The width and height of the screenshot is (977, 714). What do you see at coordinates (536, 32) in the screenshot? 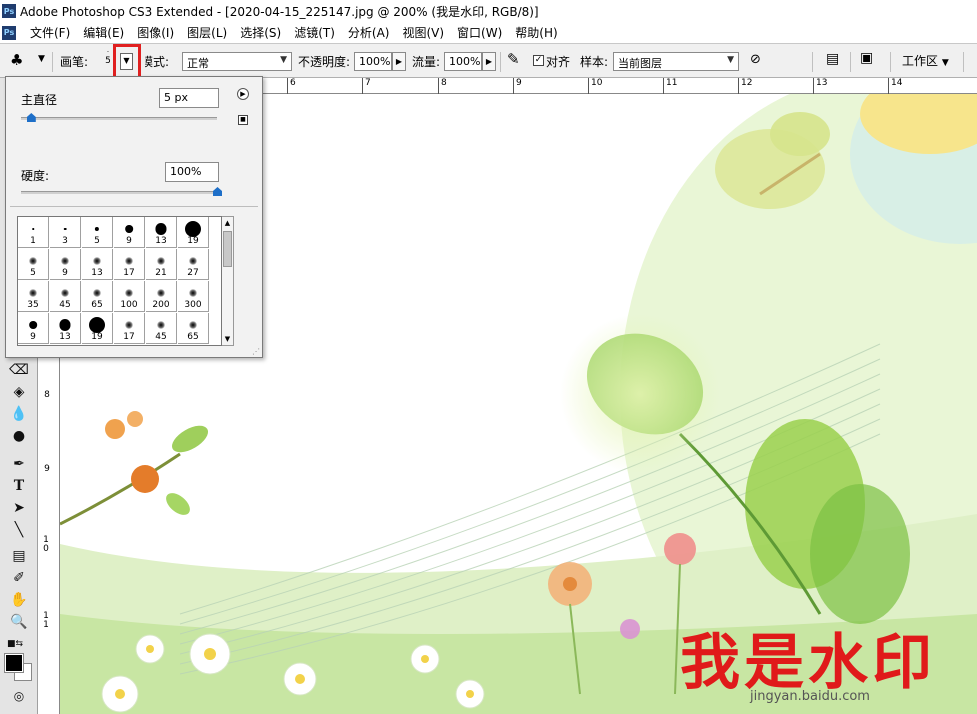
I see `menu-help: 帮助(H)` at bounding box center [536, 32].